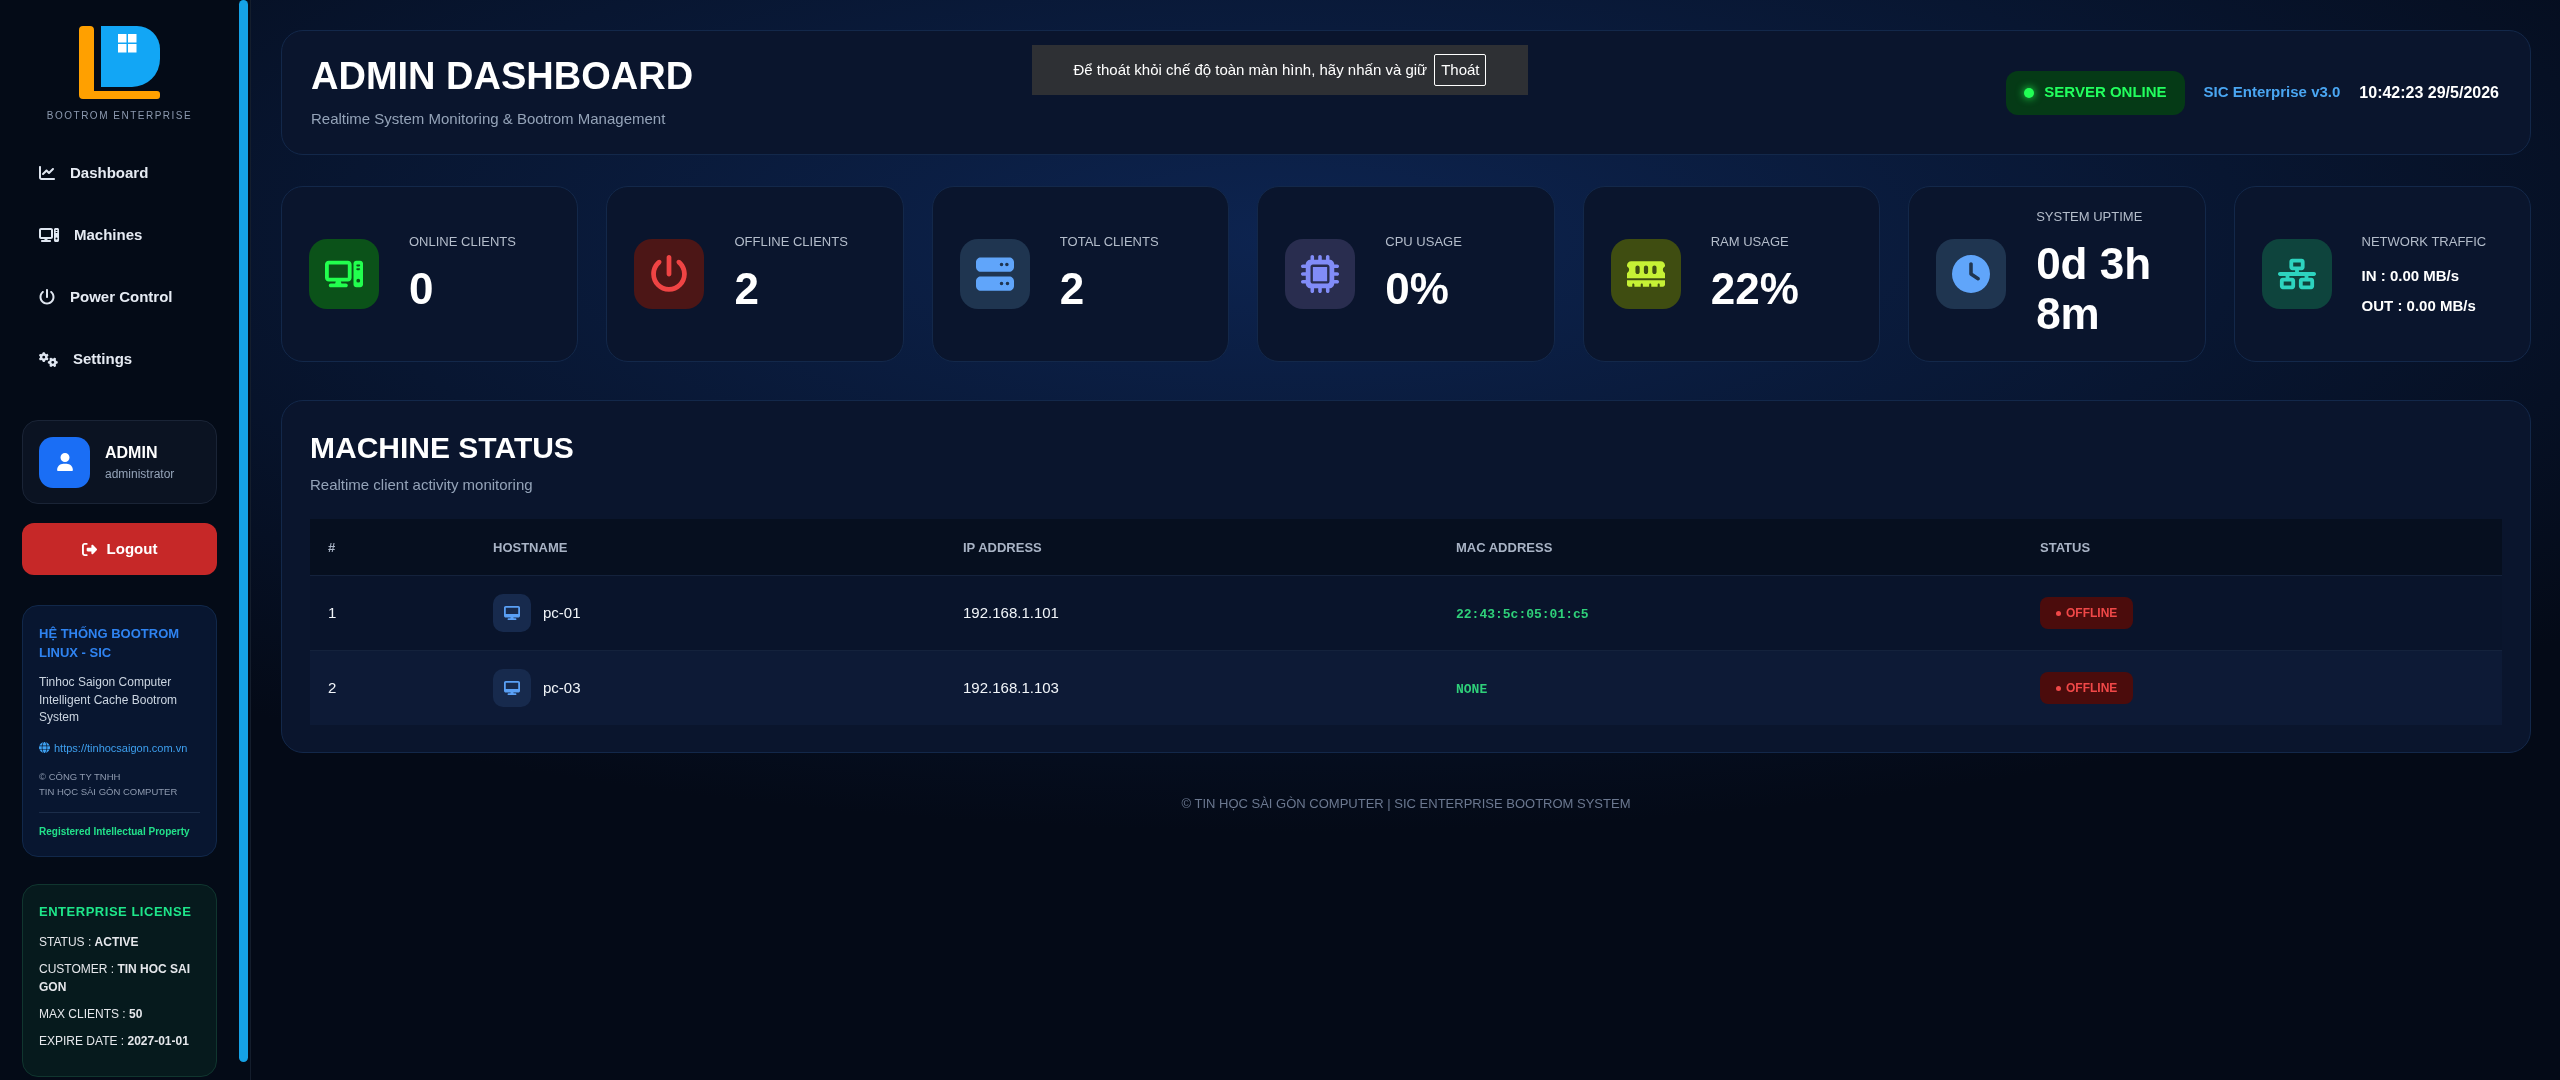 This screenshot has width=2560, height=1080. I want to click on license-row-text: STATUS : ACTIVE, so click(89, 942).